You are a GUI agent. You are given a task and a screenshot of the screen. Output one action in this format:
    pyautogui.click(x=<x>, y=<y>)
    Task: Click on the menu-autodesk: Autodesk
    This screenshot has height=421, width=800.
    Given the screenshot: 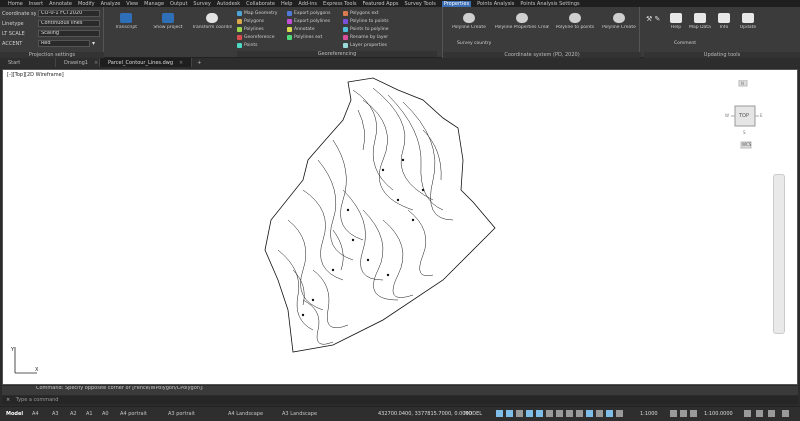 What is the action you would take?
    pyautogui.click(x=228, y=4)
    